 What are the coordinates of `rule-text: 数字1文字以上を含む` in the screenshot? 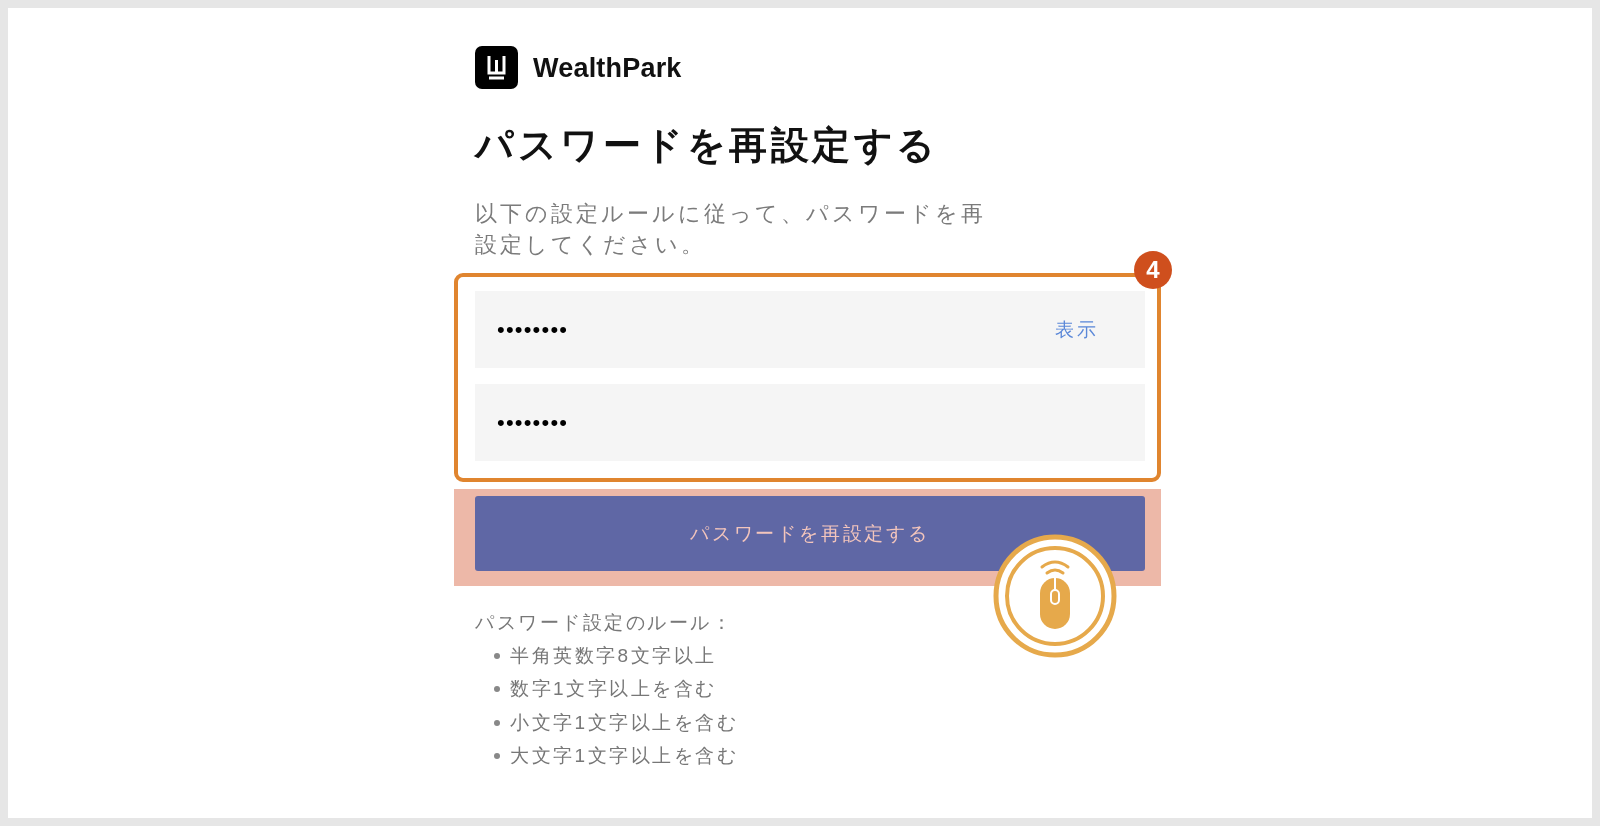 It's located at (613, 689).